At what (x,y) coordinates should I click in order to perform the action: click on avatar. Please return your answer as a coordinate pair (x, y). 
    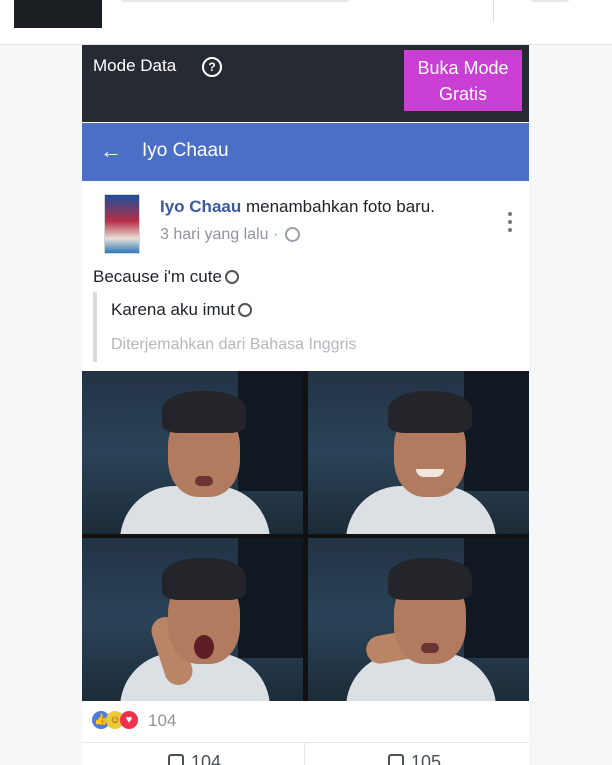
    Looking at the image, I should click on (122, 224).